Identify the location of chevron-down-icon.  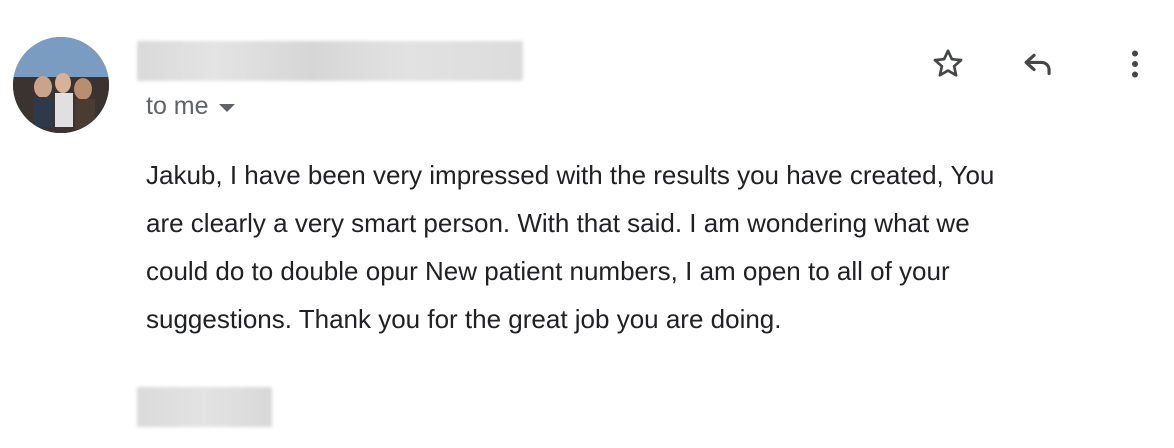
(226, 108).